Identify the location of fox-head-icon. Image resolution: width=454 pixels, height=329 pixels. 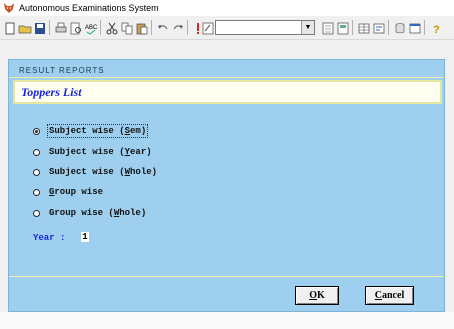
(9, 8).